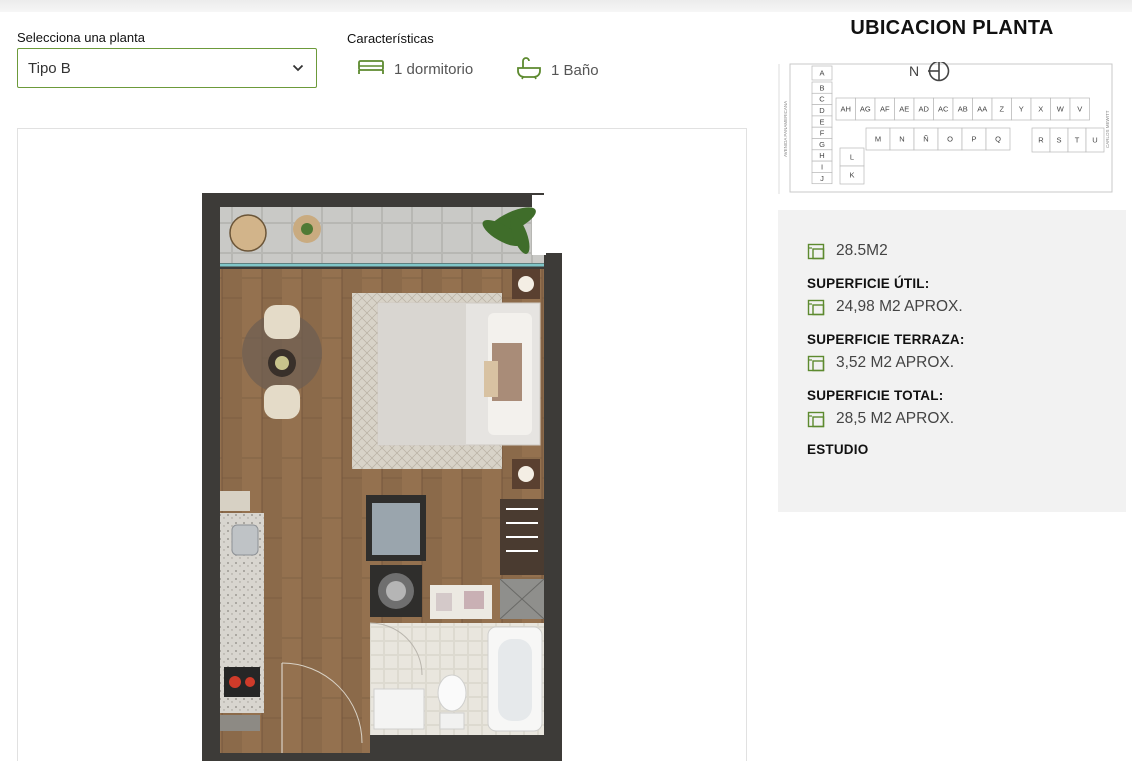 This screenshot has height=761, width=1132. Describe the element at coordinates (575, 70) in the screenshot. I see `bathroom-count: 1 Baño` at that location.